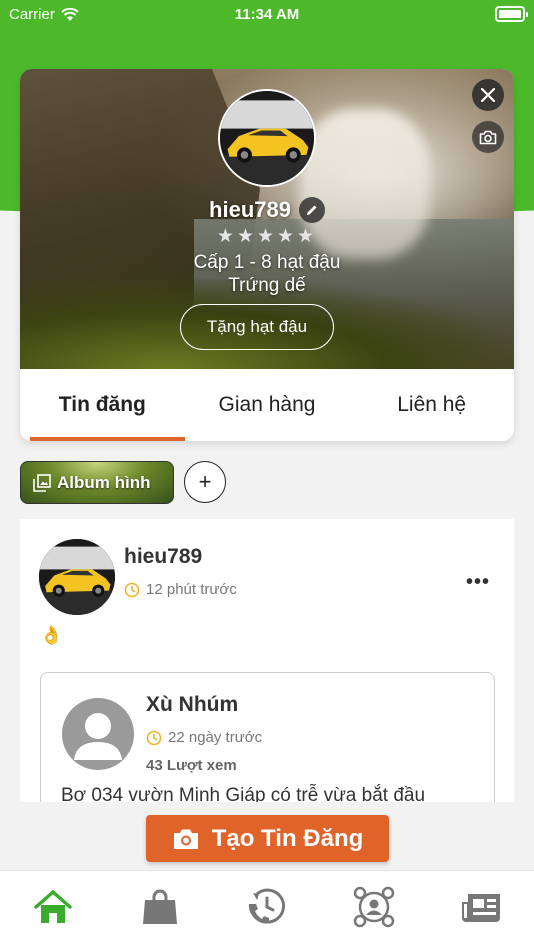  I want to click on username-row: hieu789, so click(267, 210).